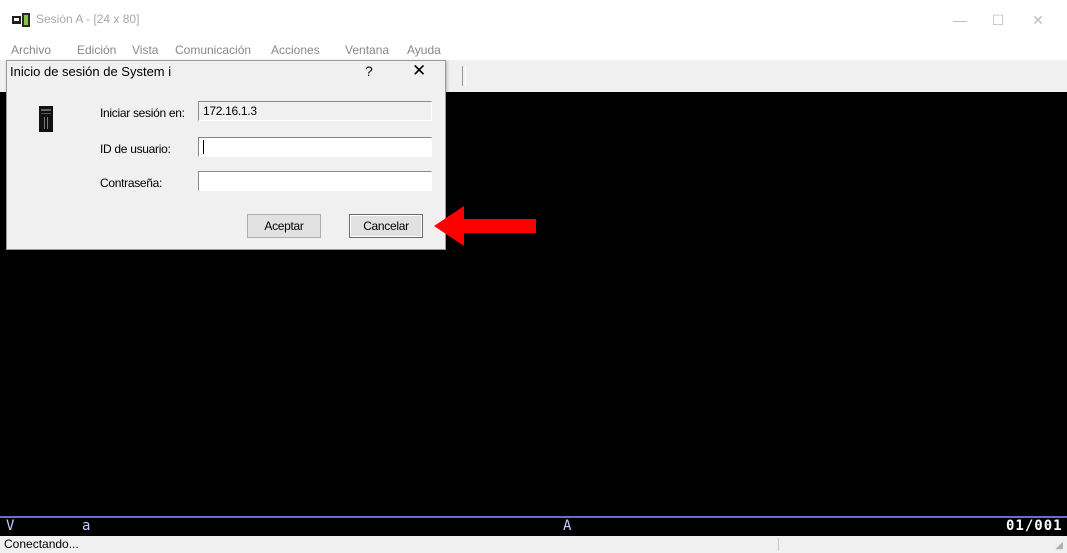 Image resolution: width=1067 pixels, height=553 pixels. Describe the element at coordinates (96, 50) in the screenshot. I see `menu-edicion: Edición` at that location.